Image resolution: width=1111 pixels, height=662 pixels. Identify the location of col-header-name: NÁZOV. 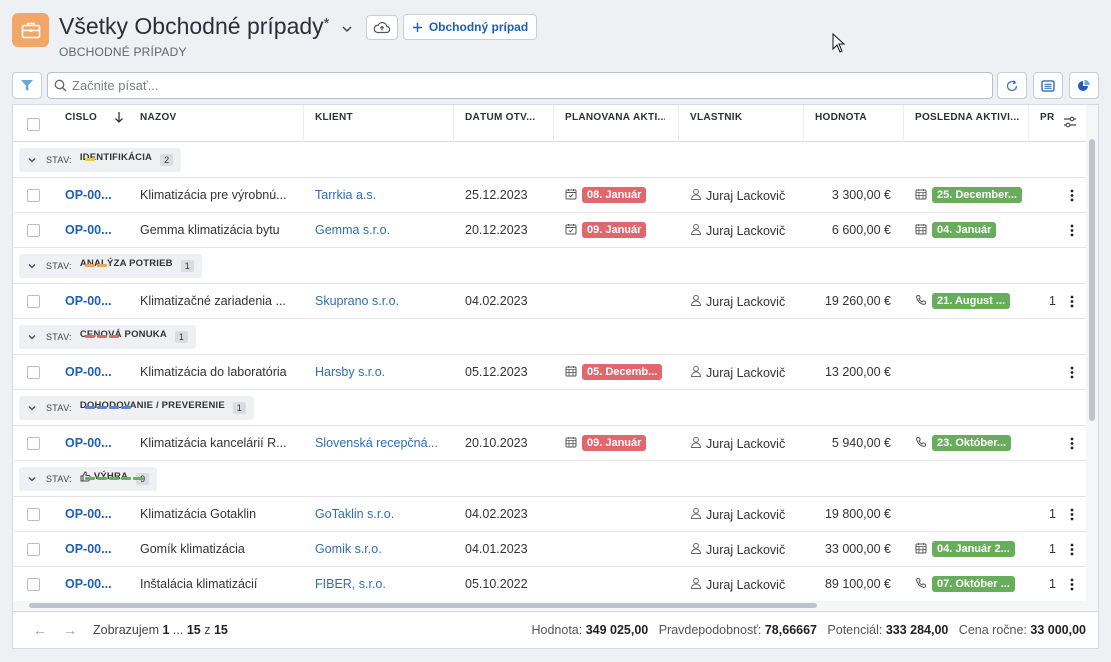
(158, 117).